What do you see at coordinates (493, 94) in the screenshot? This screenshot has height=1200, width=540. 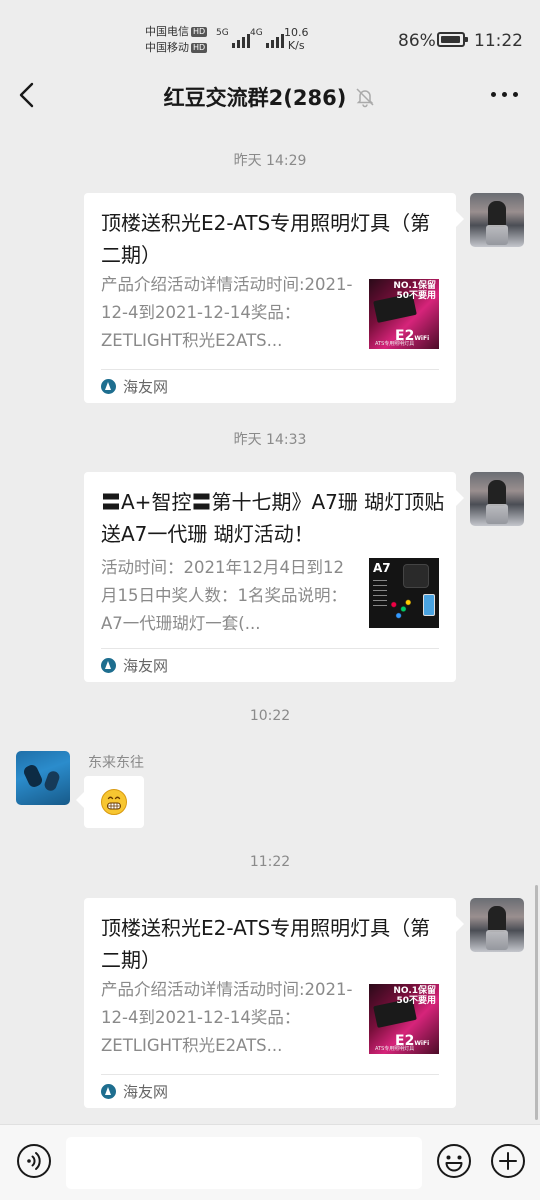 I see `more-horizontal-icon` at bounding box center [493, 94].